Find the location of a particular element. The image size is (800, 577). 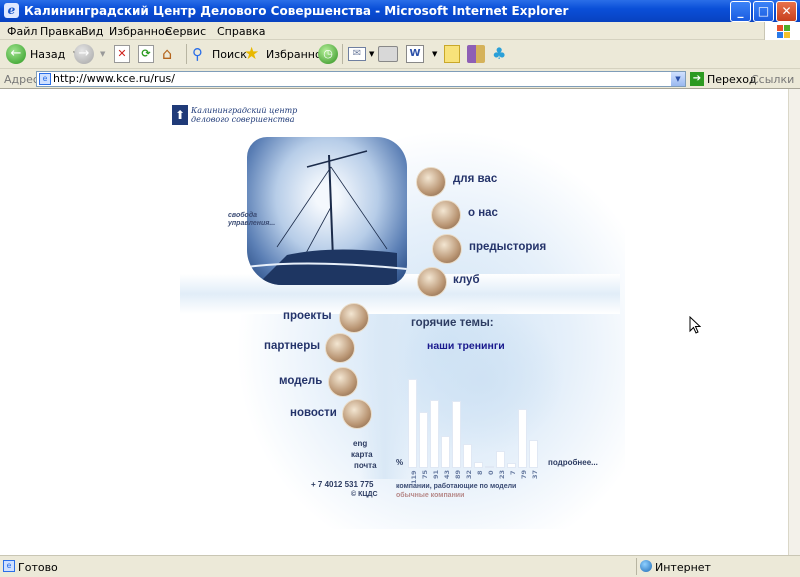

nav-club: клуб is located at coordinates (466, 280).